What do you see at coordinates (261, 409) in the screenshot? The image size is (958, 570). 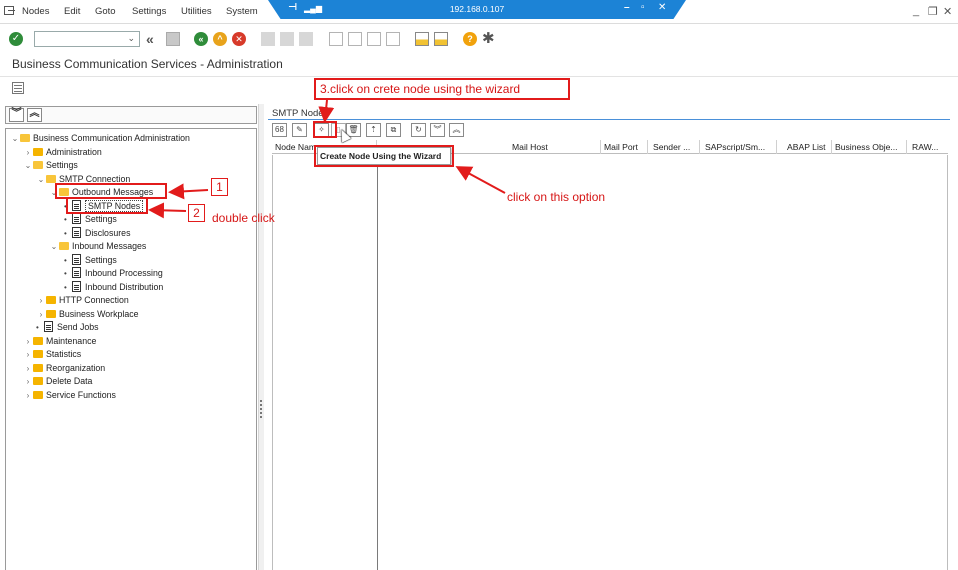 I see `splitter-grip` at bounding box center [261, 409].